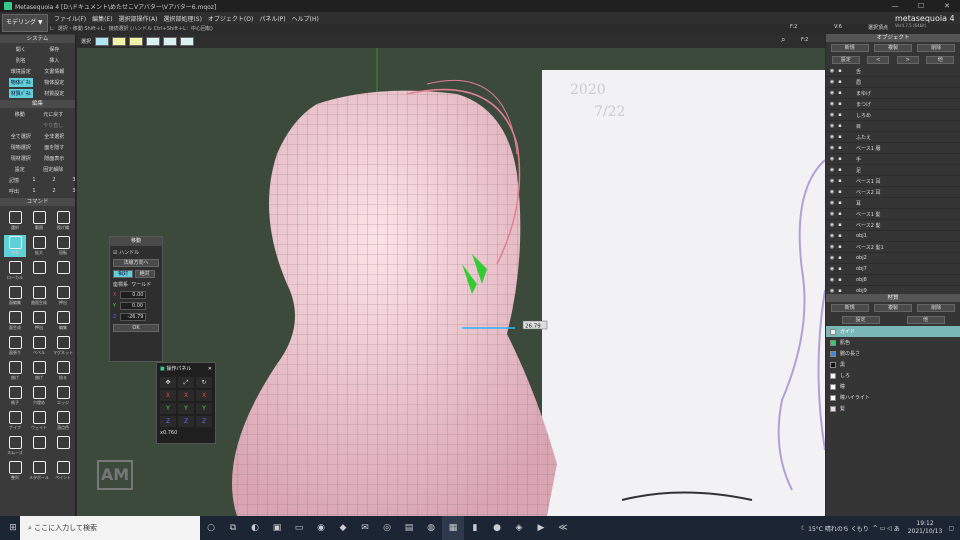 Image resolution: width=960 pixels, height=540 pixels. Describe the element at coordinates (875, 528) in the screenshot. I see `tray-chevron-icon: ^` at that location.